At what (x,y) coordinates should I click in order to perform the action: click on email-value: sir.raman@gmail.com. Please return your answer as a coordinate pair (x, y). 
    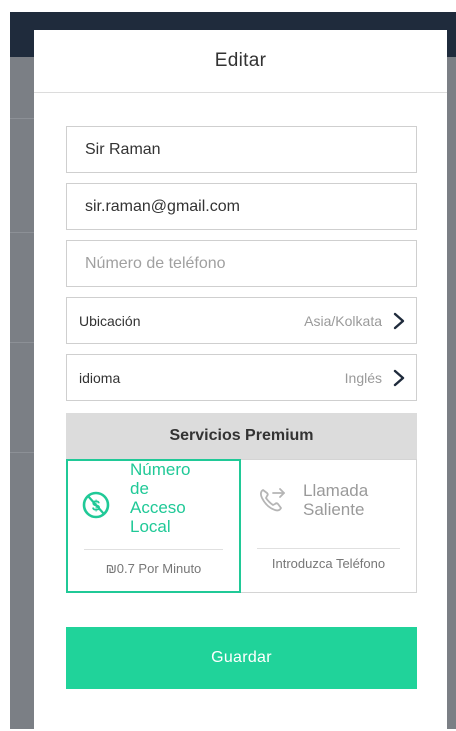
    Looking at the image, I should click on (162, 206).